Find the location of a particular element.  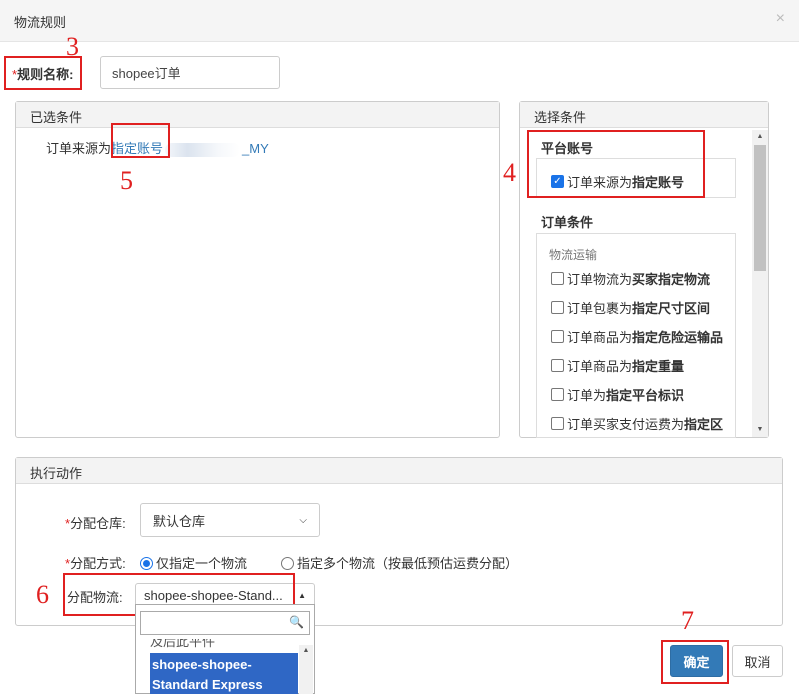

close-icon: × is located at coordinates (780, 19).